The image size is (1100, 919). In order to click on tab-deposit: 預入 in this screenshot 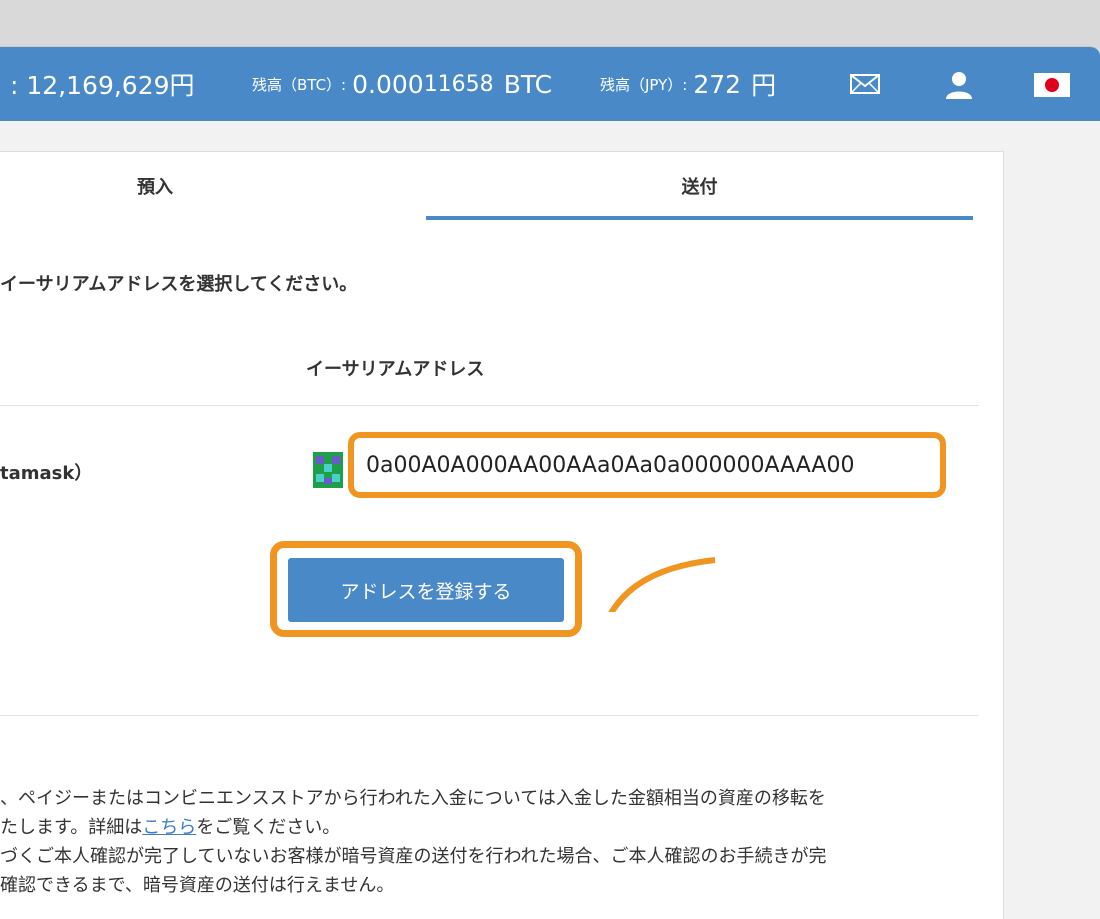, I will do `click(155, 186)`.